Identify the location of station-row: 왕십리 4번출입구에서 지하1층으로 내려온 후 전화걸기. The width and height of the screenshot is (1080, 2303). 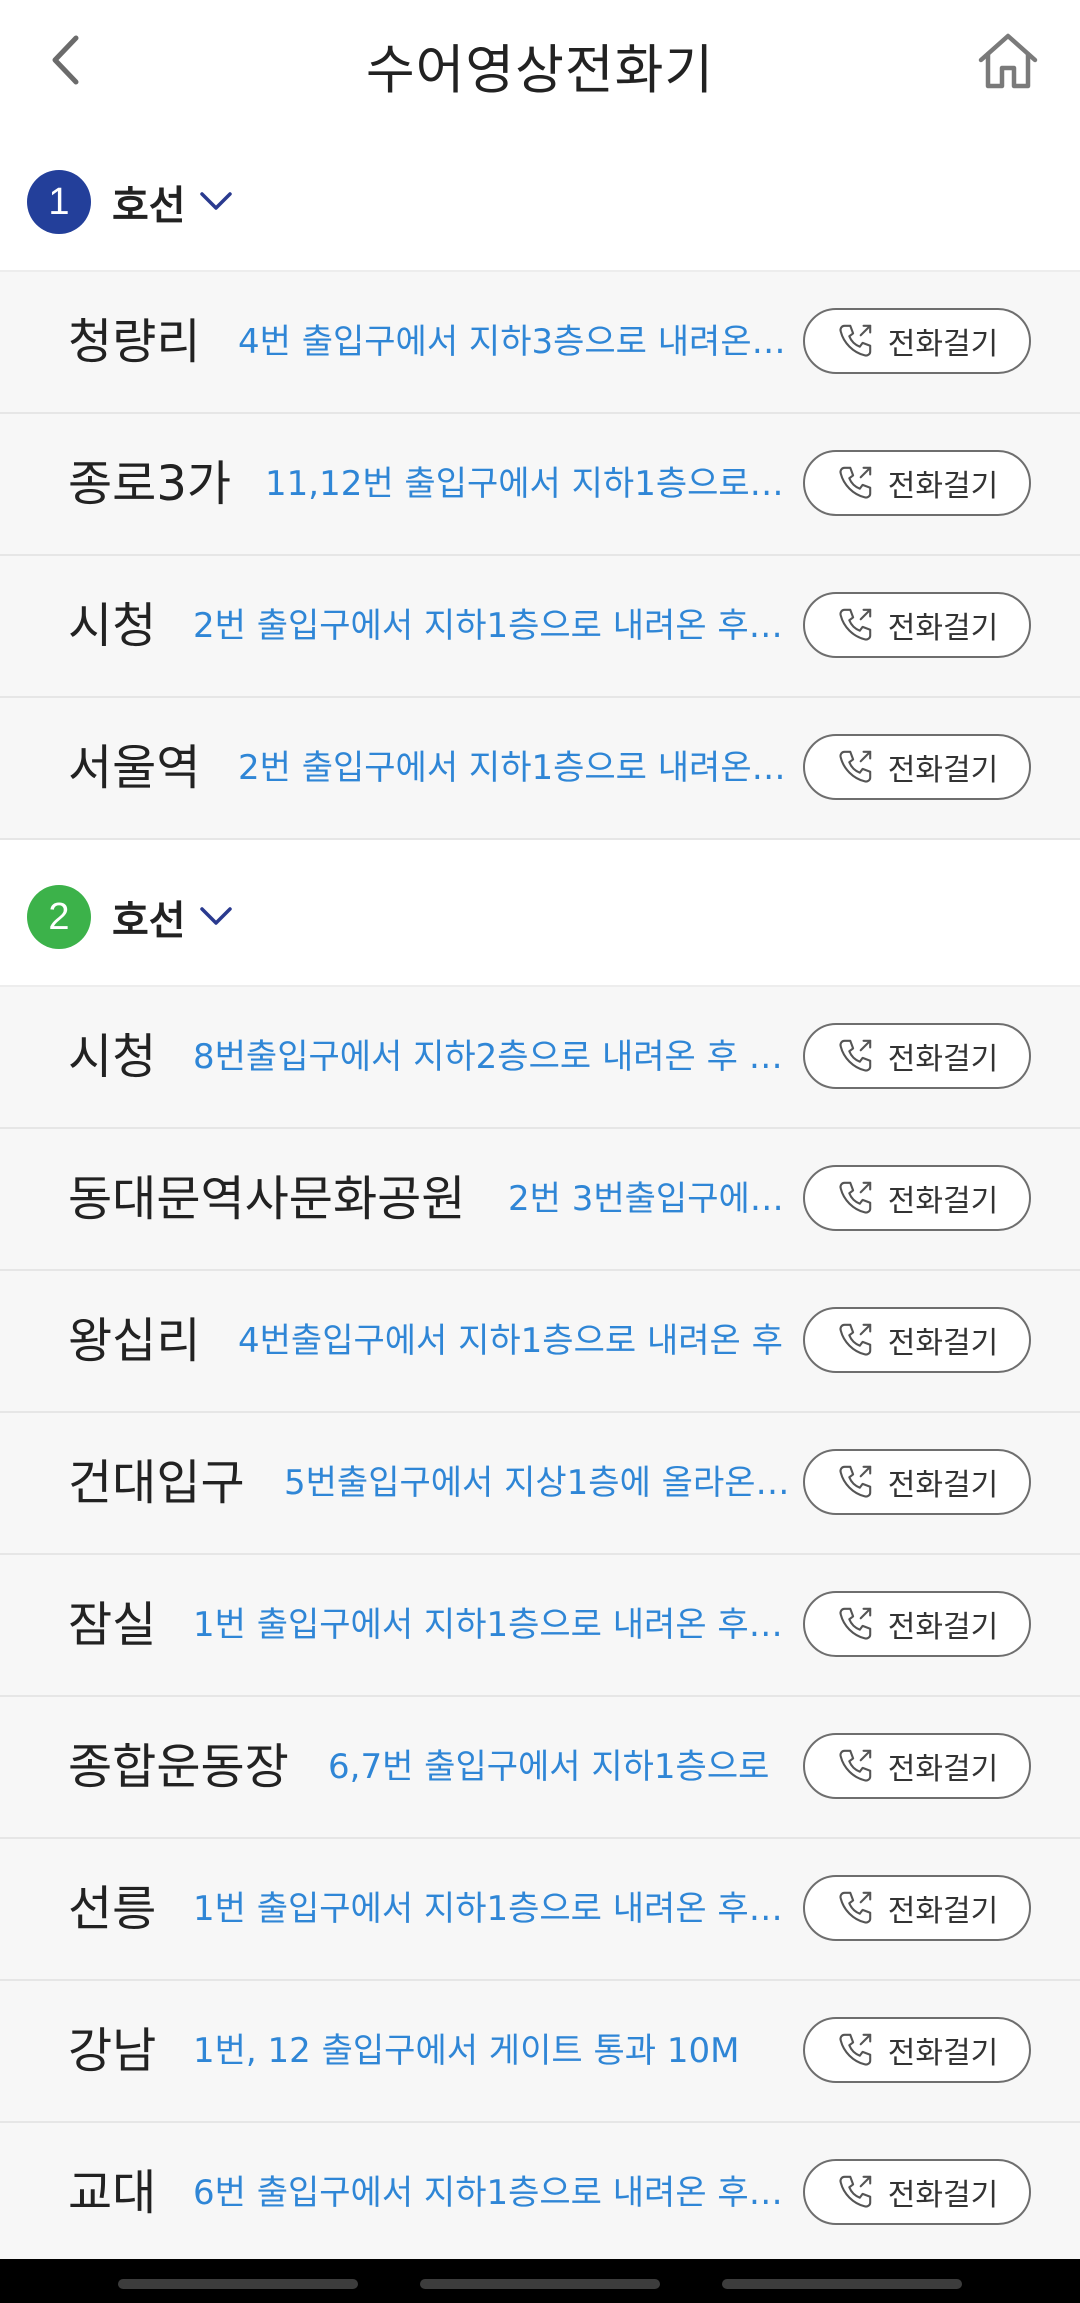
(540, 1342).